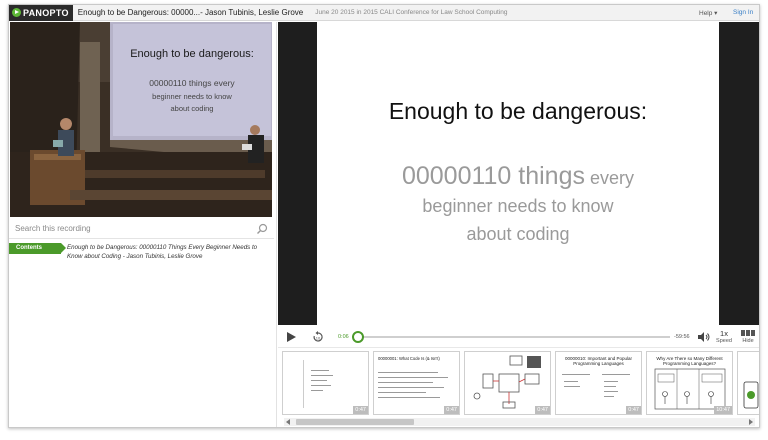 The width and height of the screenshot is (768, 440). What do you see at coordinates (518, 111) in the screenshot?
I see `slide-title: Enough to be dangerous:` at bounding box center [518, 111].